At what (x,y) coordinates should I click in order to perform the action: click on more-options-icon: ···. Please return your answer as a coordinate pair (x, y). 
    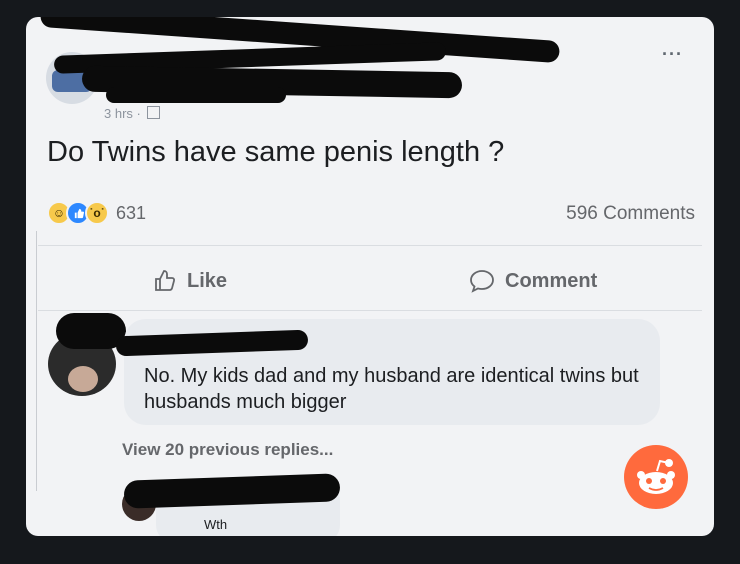
    Looking at the image, I should click on (672, 54).